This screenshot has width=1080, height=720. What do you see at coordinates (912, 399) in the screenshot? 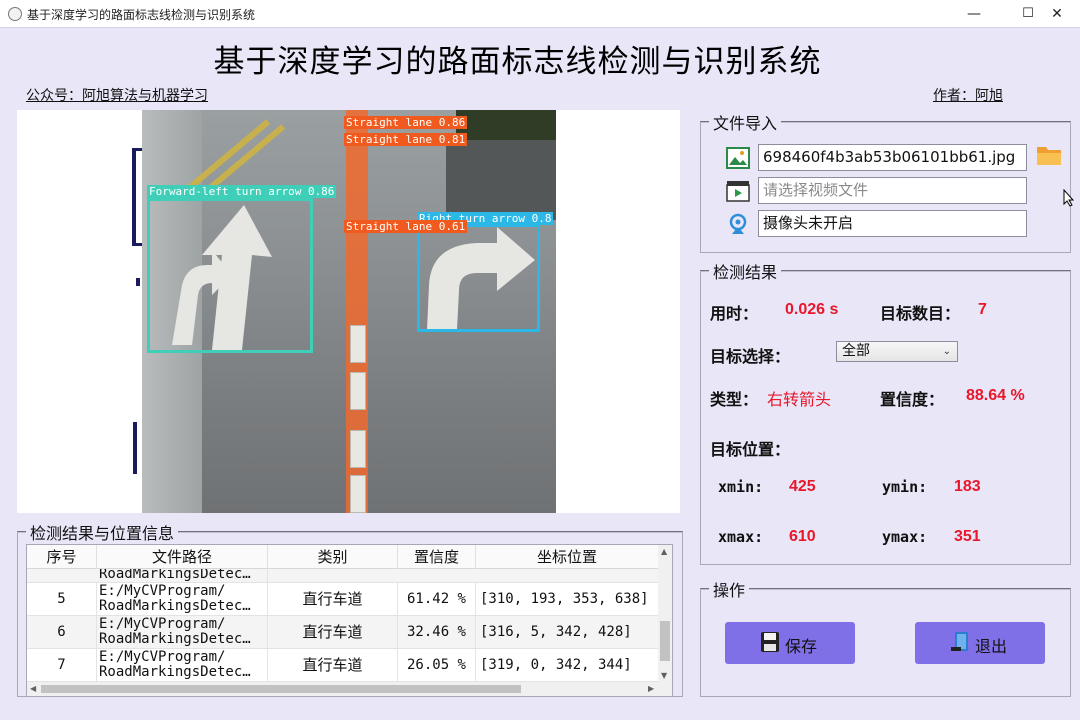
I see `confidence-label: 置信度：` at bounding box center [912, 399].